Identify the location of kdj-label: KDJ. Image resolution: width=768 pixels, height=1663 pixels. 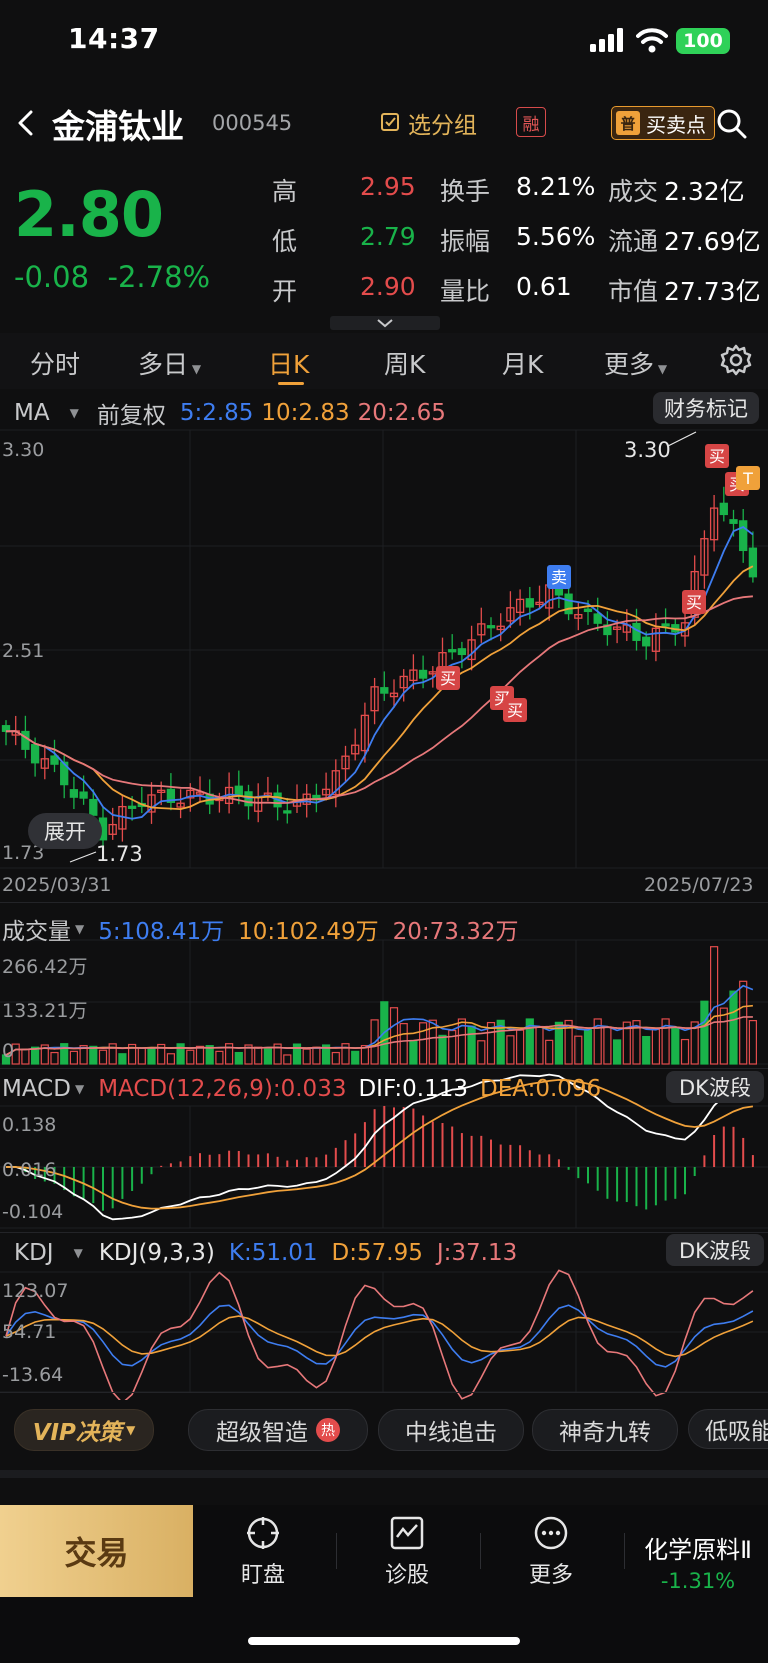
(34, 1253).